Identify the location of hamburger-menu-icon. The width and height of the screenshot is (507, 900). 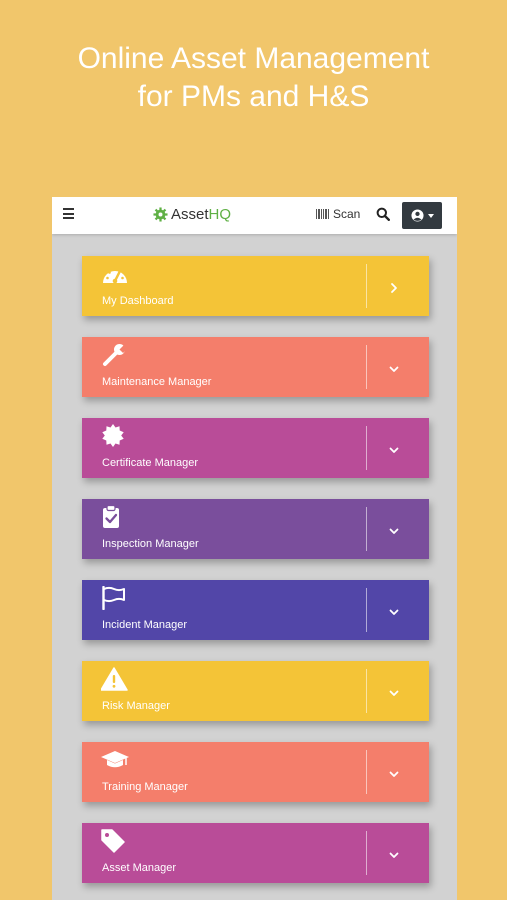
(68, 213).